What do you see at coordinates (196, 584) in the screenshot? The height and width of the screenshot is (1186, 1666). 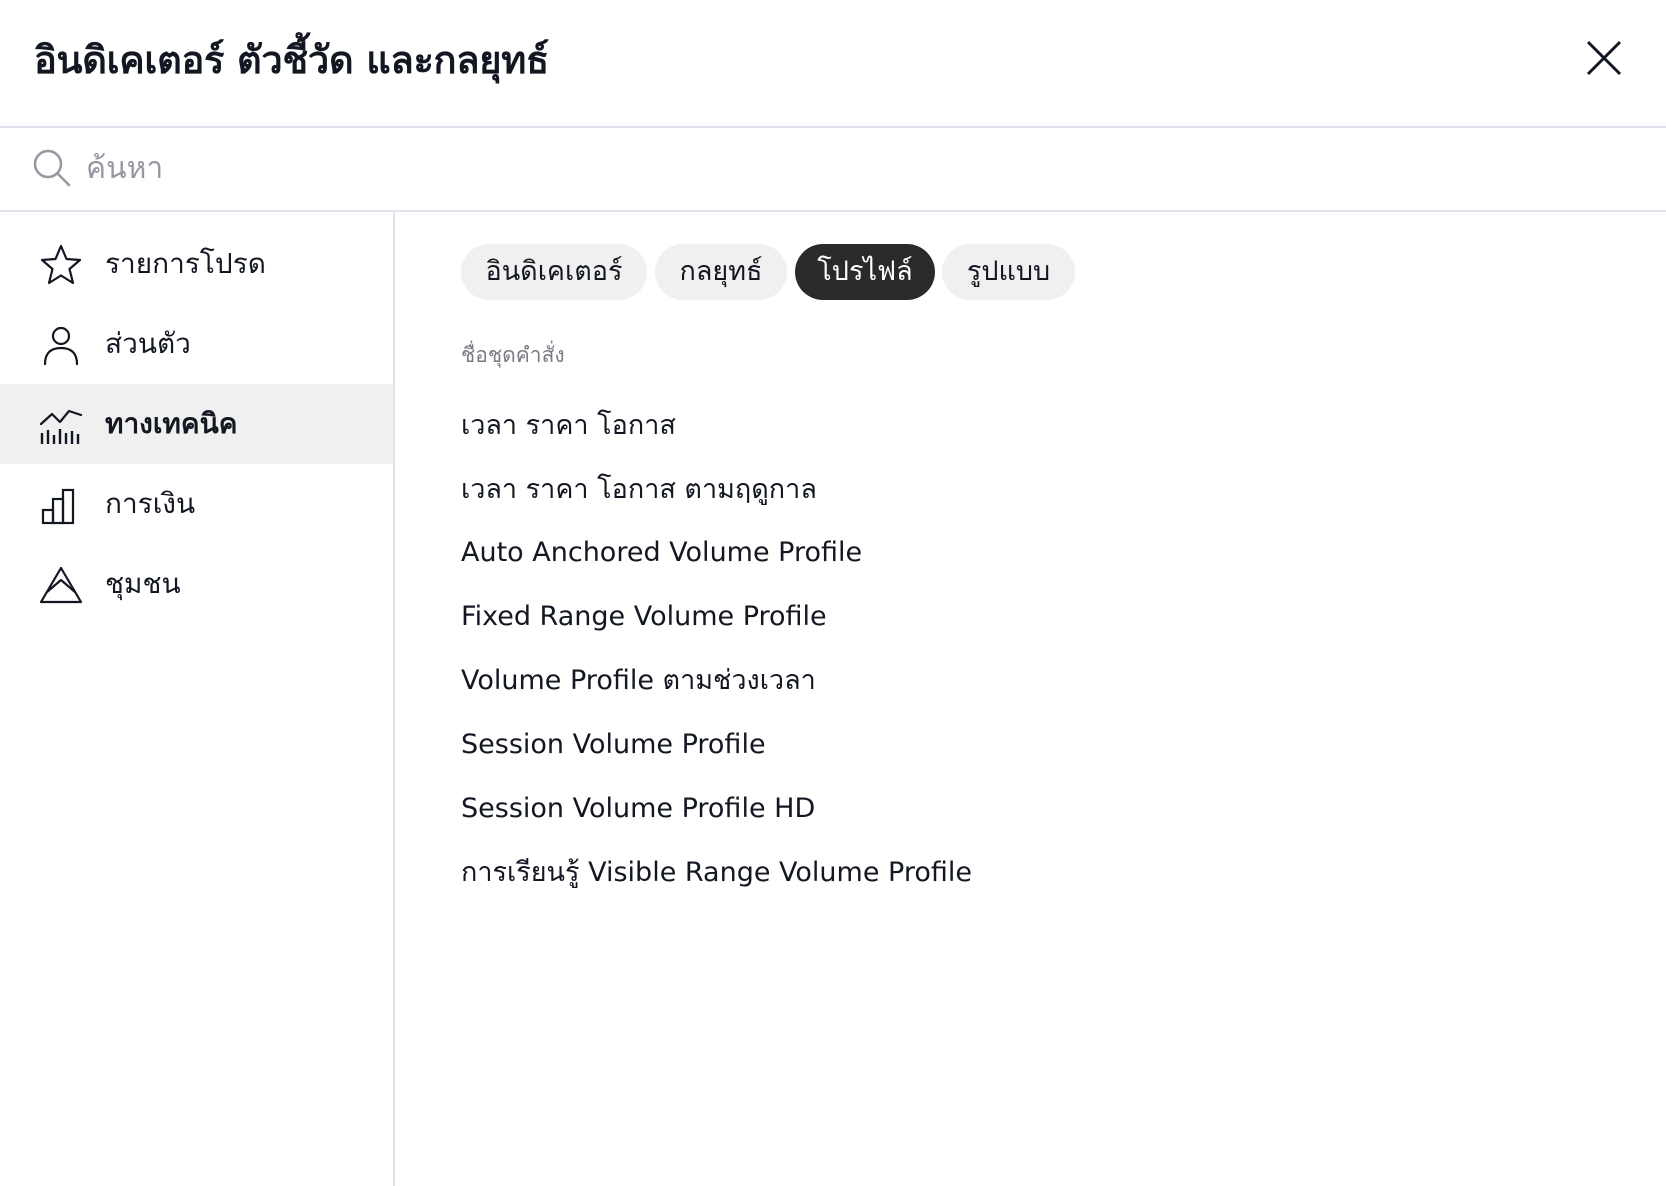 I see `sidebar-item-community: ชุมชน` at bounding box center [196, 584].